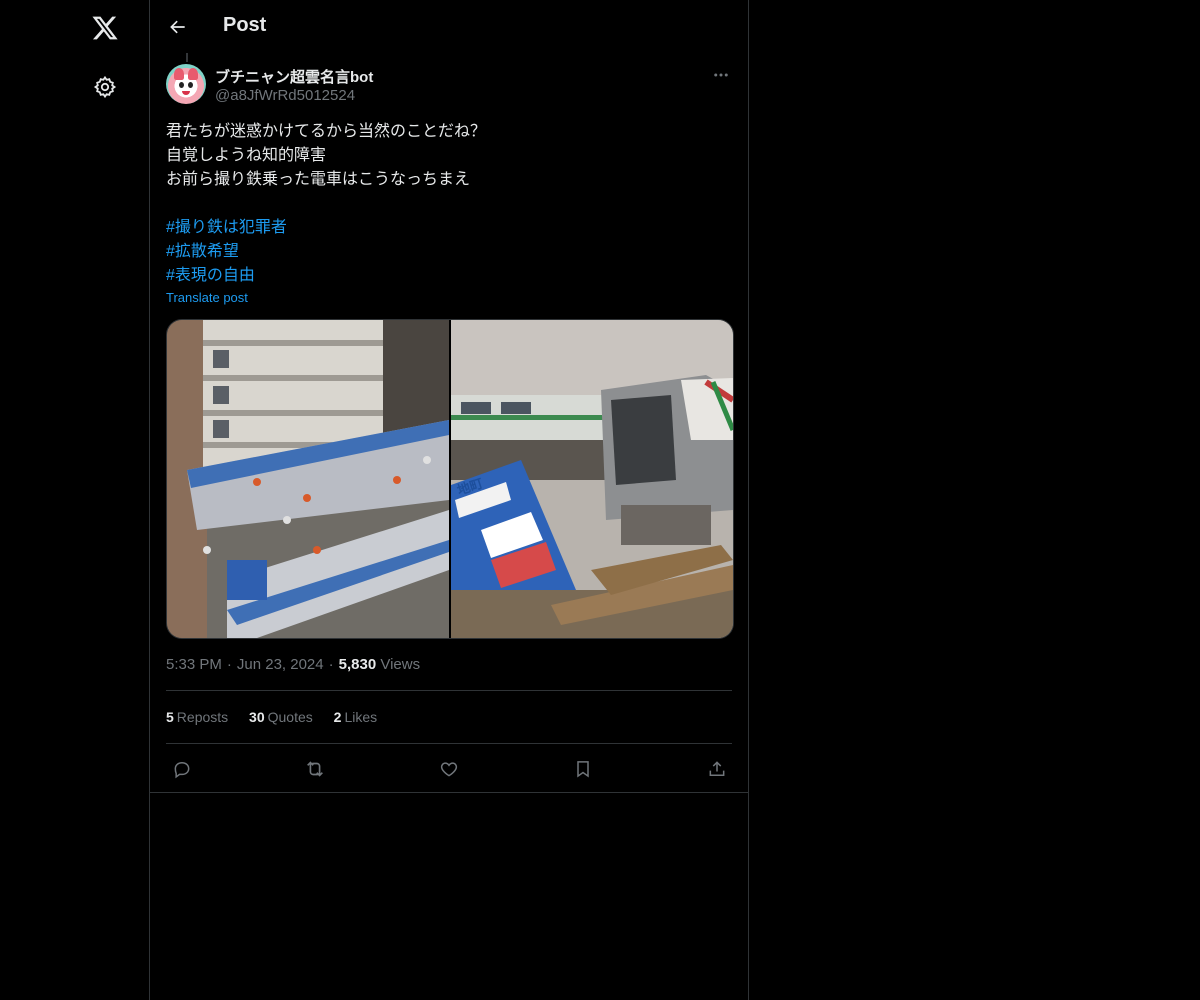 This screenshot has height=1000, width=1200. What do you see at coordinates (186, 84) in the screenshot?
I see `avatar` at bounding box center [186, 84].